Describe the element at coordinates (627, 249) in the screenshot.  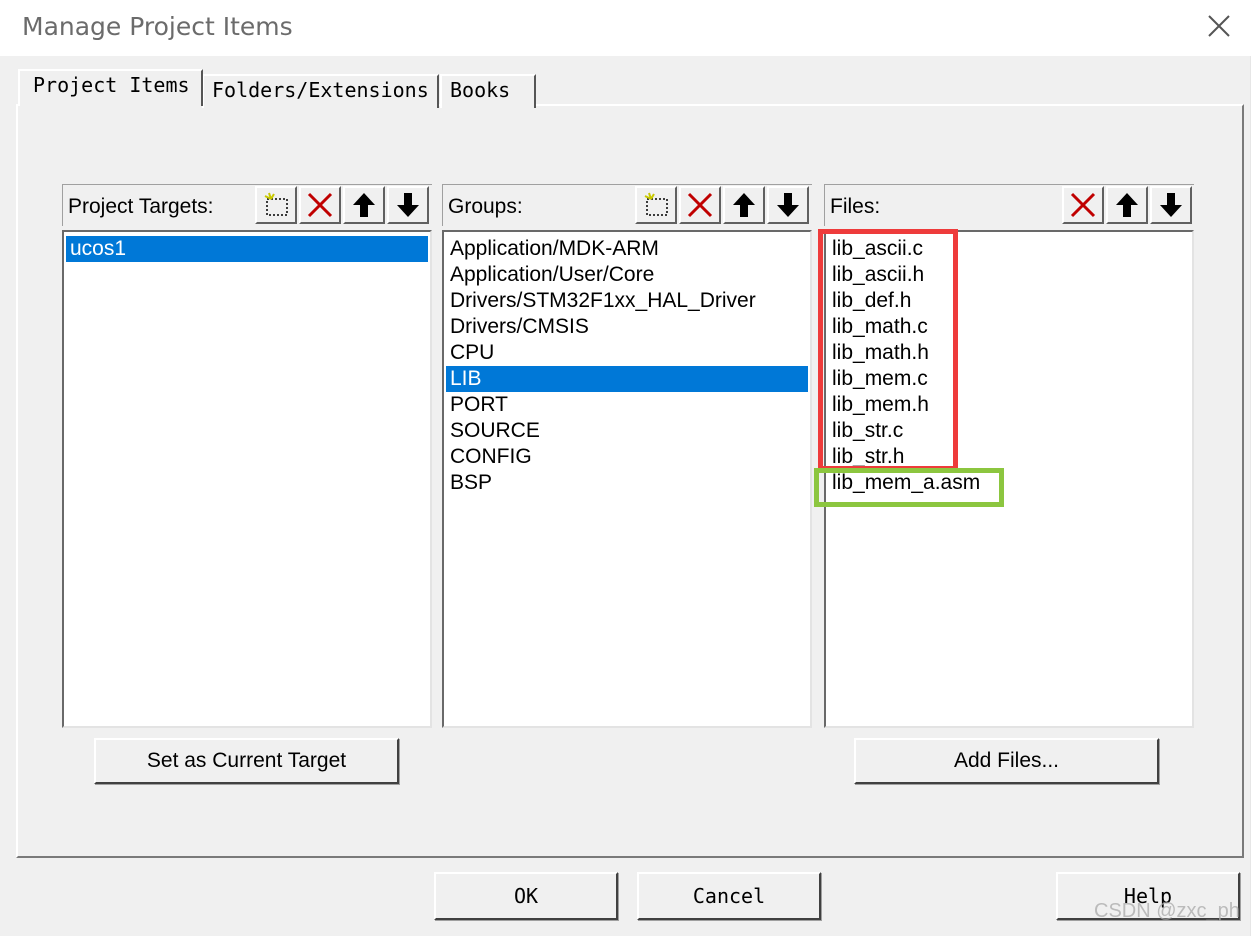
I see `list-item: Application/MDK-ARM` at that location.